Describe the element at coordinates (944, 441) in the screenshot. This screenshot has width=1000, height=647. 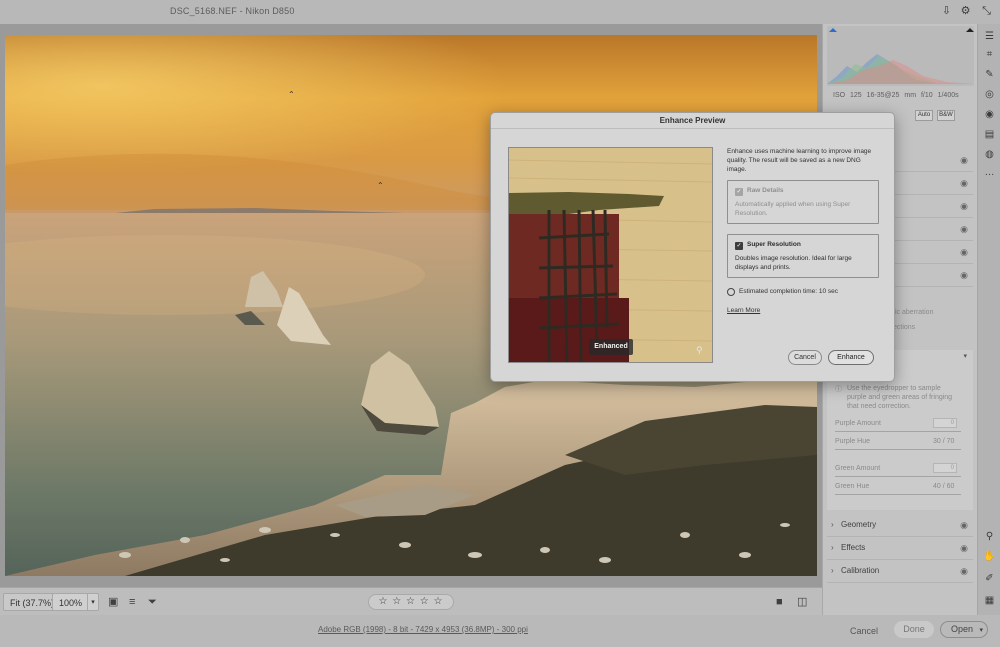
I see `purple-hue-value: 30 / 70` at that location.